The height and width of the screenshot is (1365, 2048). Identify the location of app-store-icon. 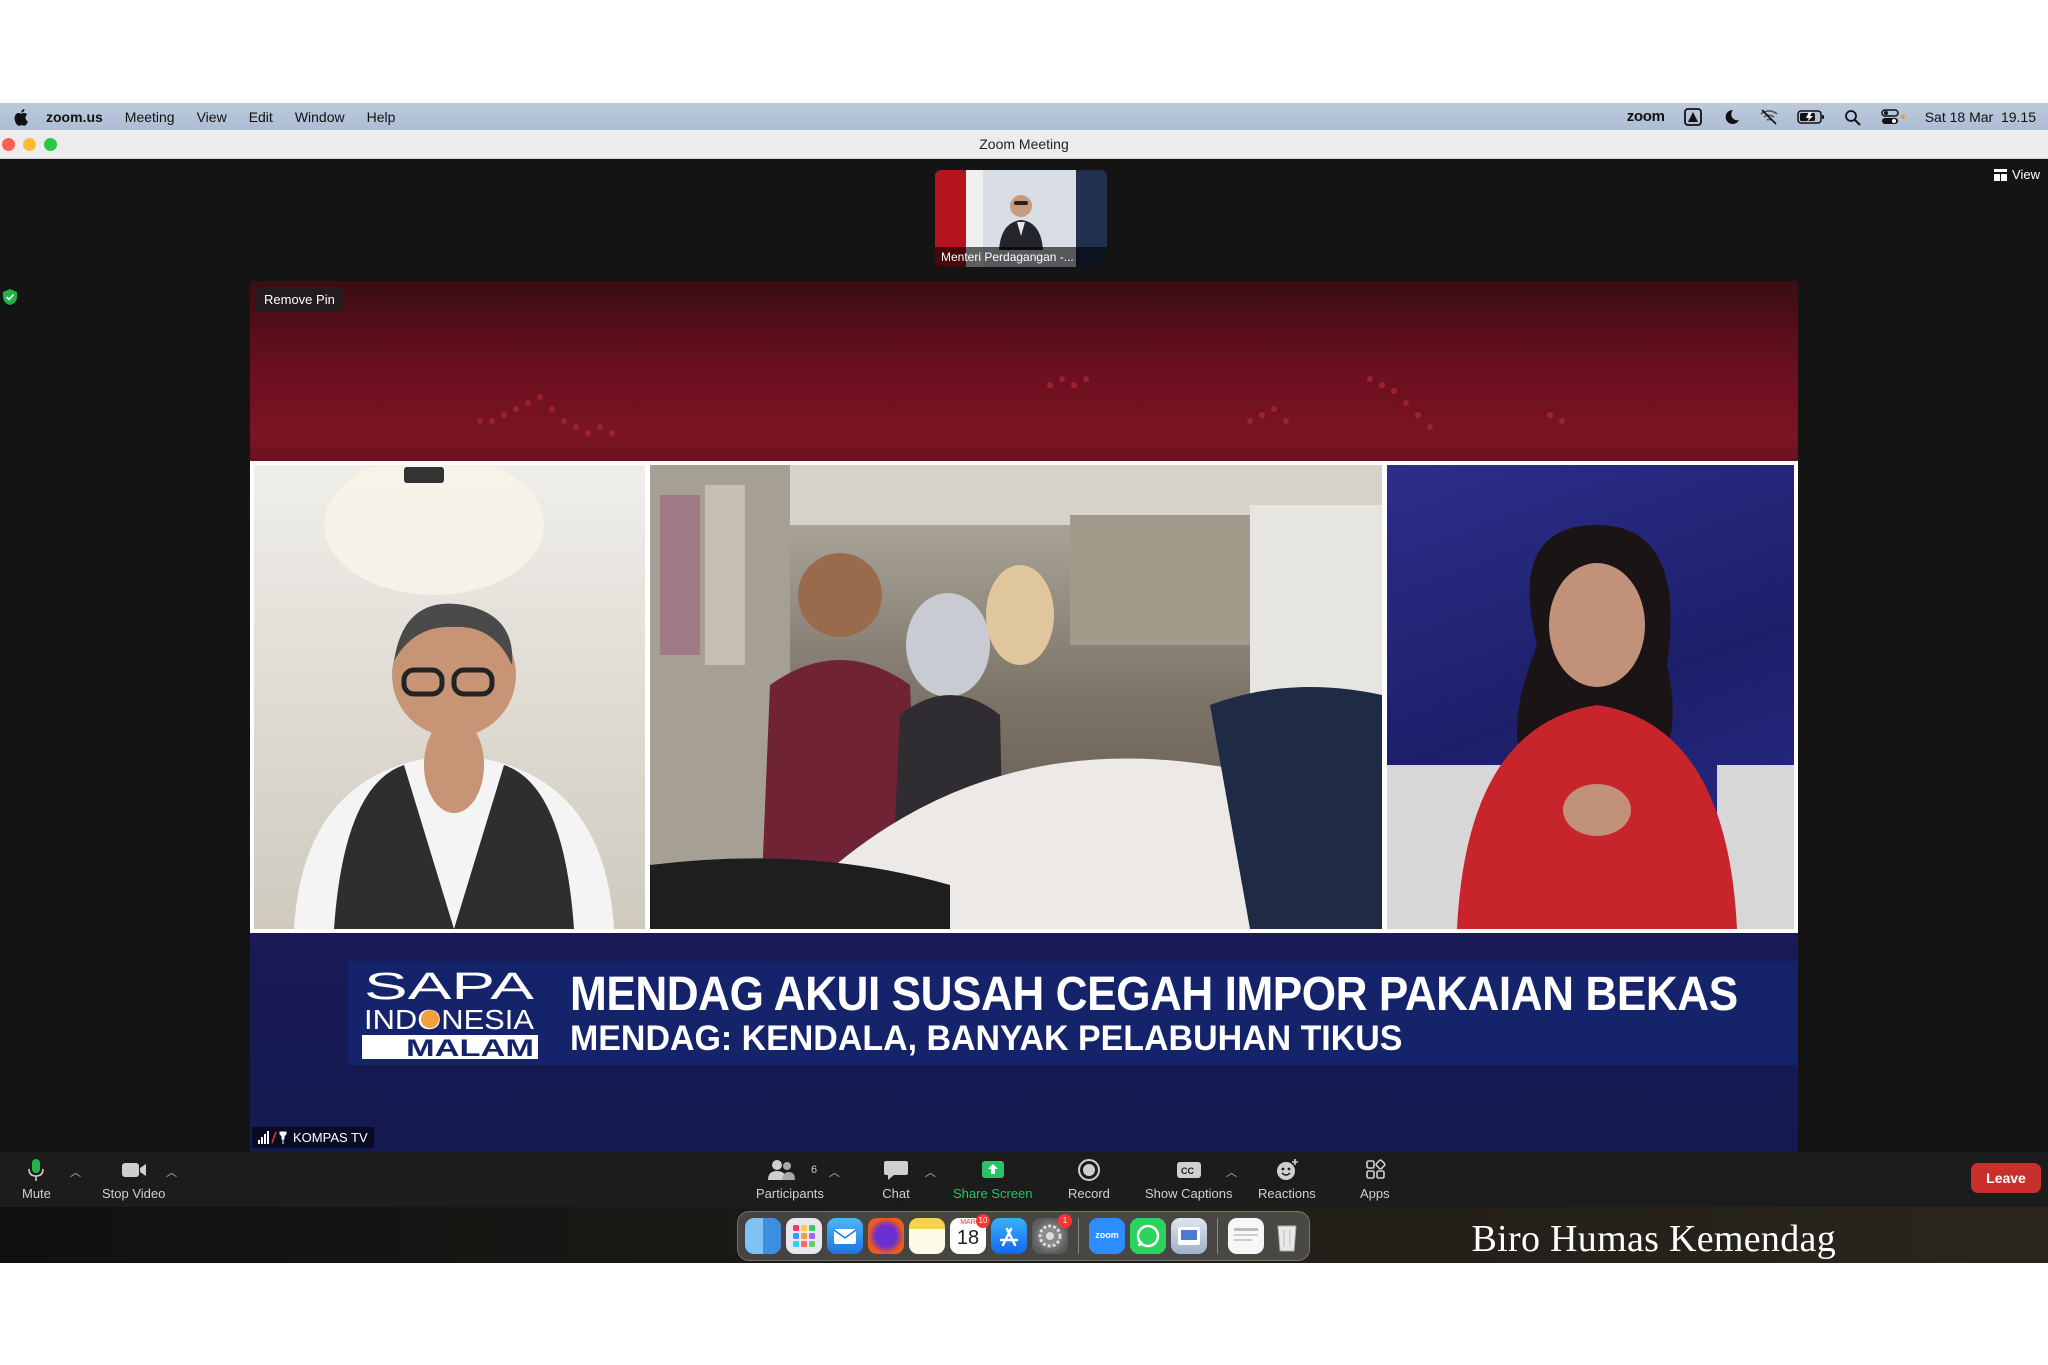
(1009, 1236).